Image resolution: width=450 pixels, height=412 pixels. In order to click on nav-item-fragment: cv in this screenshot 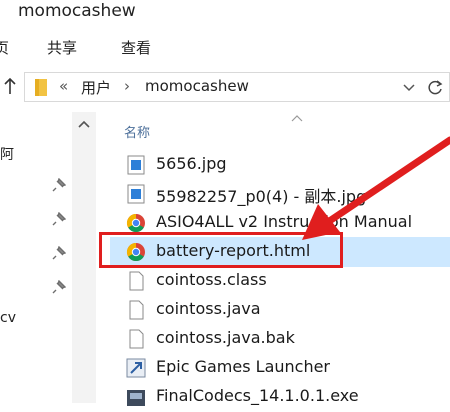, I will do `click(8, 318)`.